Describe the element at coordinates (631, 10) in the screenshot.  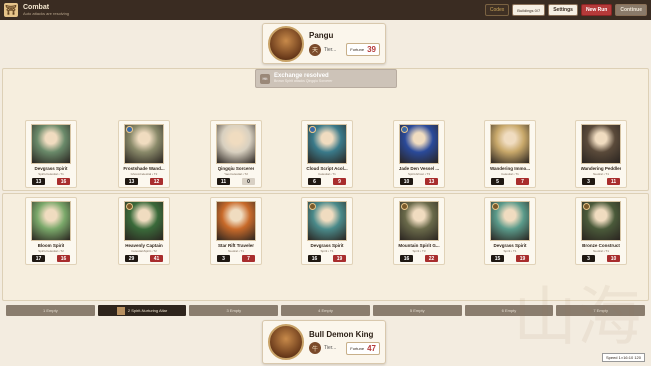
I see `continue-button: Continue` at that location.